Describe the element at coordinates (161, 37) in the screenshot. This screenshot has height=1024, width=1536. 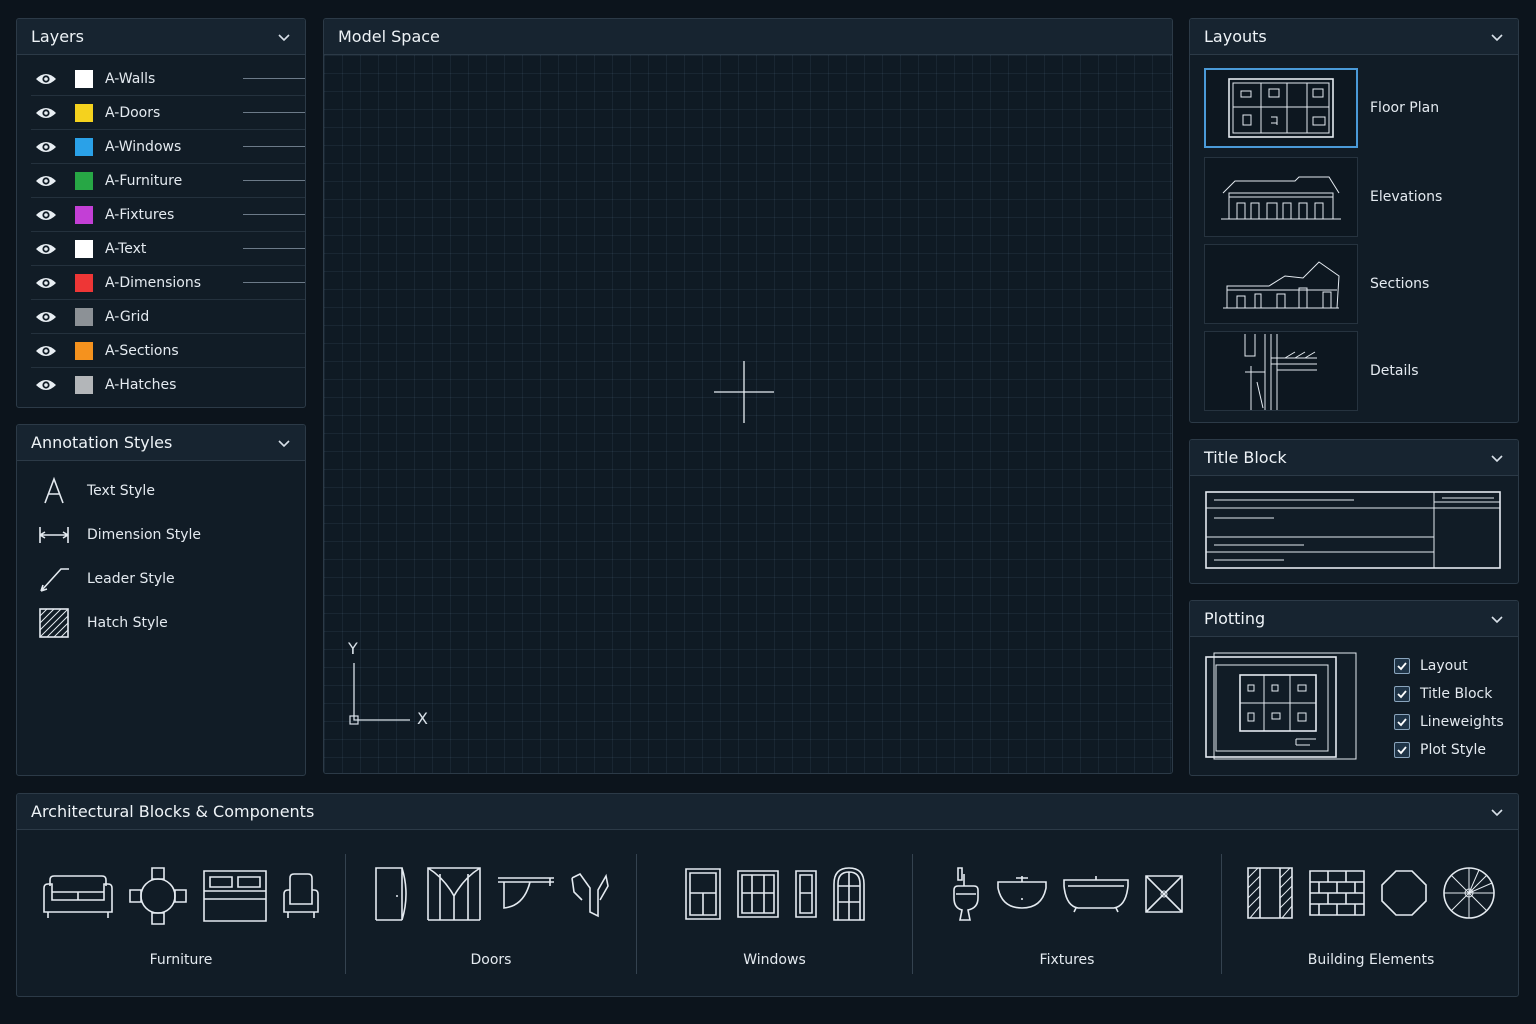
I see `layers-header: Layers` at that location.